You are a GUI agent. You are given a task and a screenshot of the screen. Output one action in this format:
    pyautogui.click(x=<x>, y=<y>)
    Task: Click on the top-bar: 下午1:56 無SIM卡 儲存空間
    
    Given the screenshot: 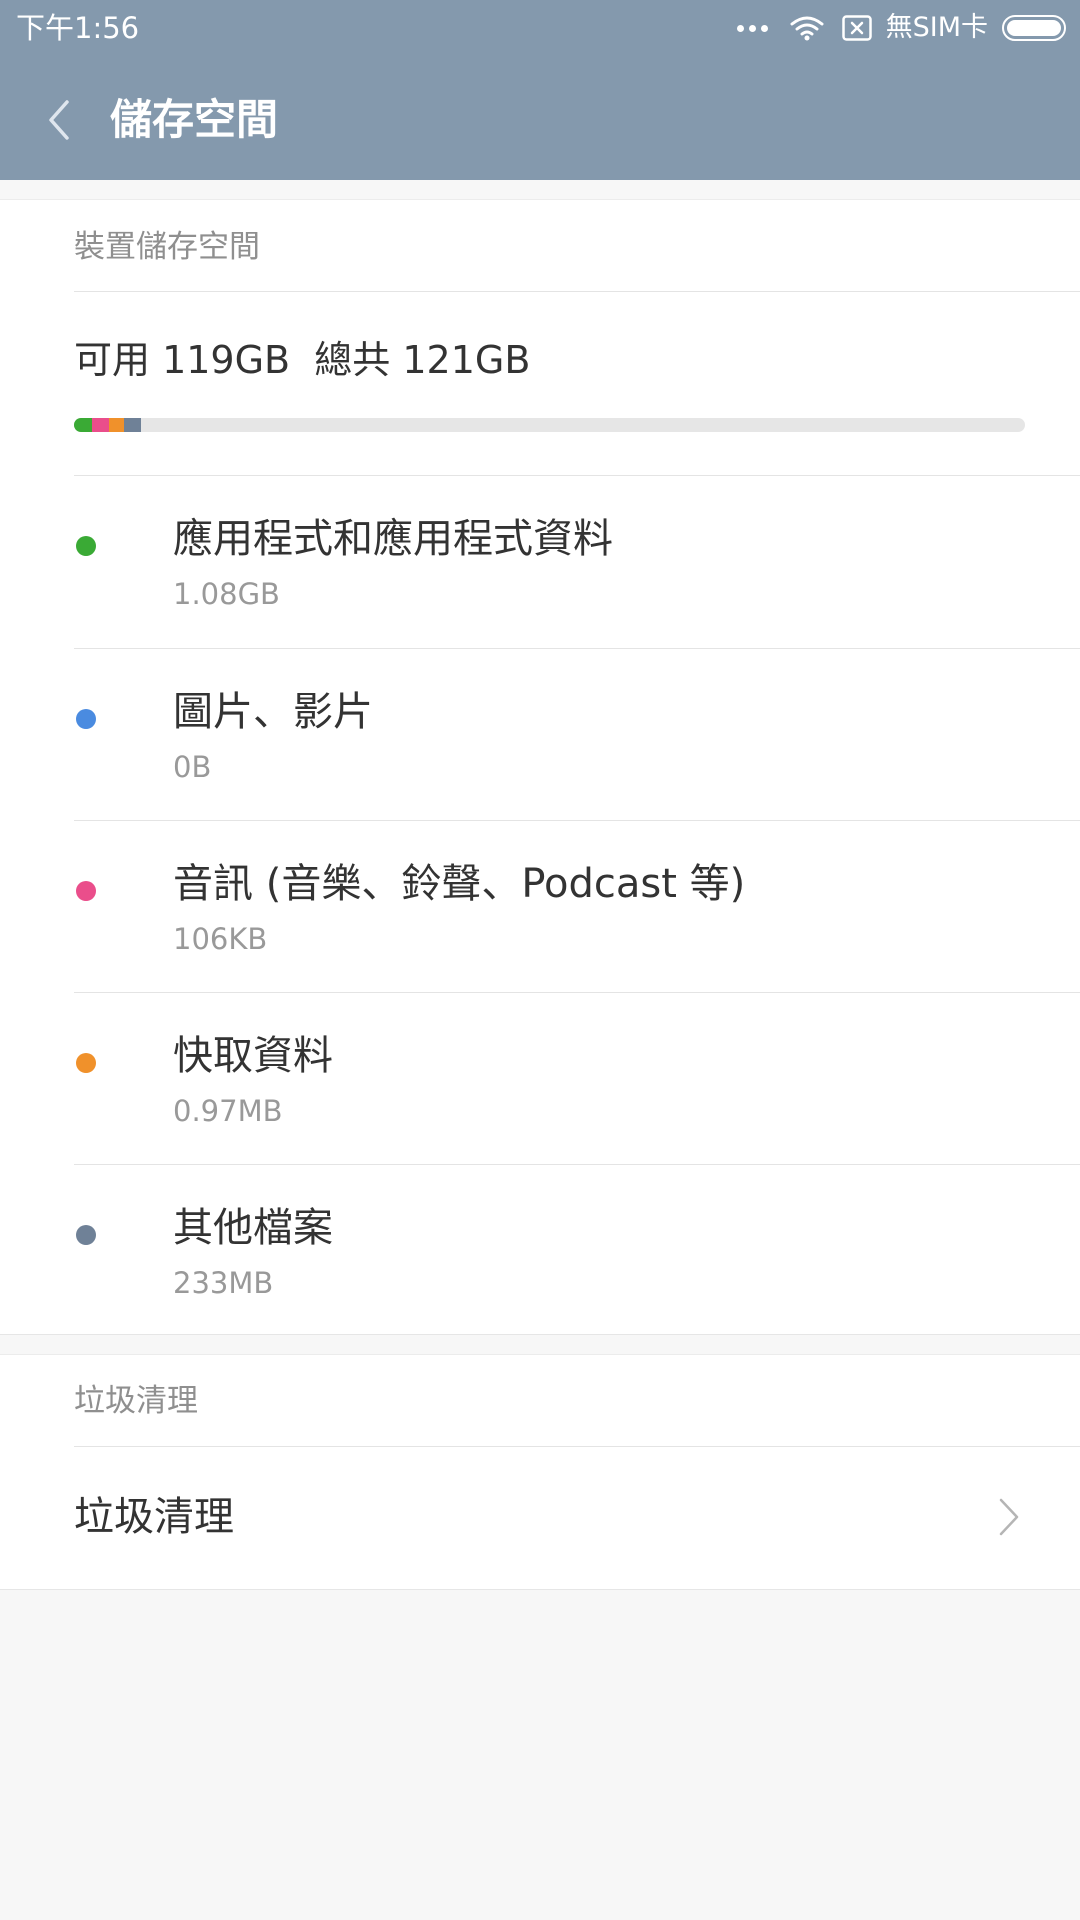 What is the action you would take?
    pyautogui.click(x=540, y=90)
    